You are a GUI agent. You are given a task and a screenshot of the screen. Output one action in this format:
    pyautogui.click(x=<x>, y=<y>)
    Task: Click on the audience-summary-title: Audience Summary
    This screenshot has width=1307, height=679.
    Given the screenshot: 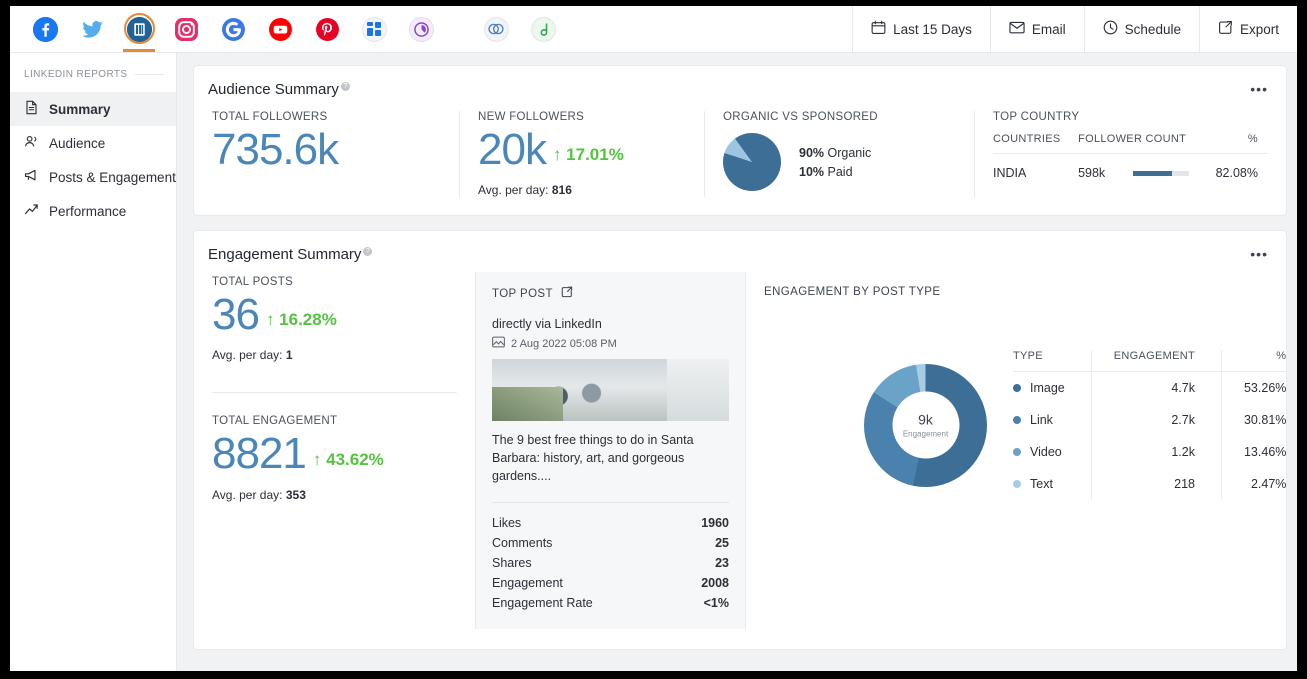 What is the action you would take?
    pyautogui.click(x=273, y=89)
    